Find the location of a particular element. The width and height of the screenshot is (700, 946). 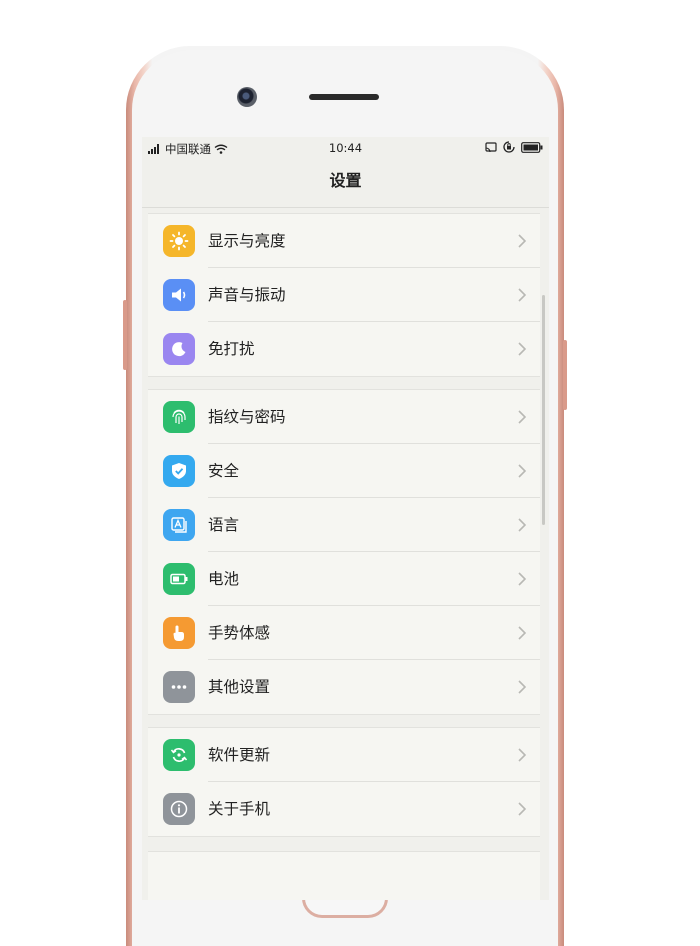

settings-item-label: 声音与振动 is located at coordinates (247, 295).